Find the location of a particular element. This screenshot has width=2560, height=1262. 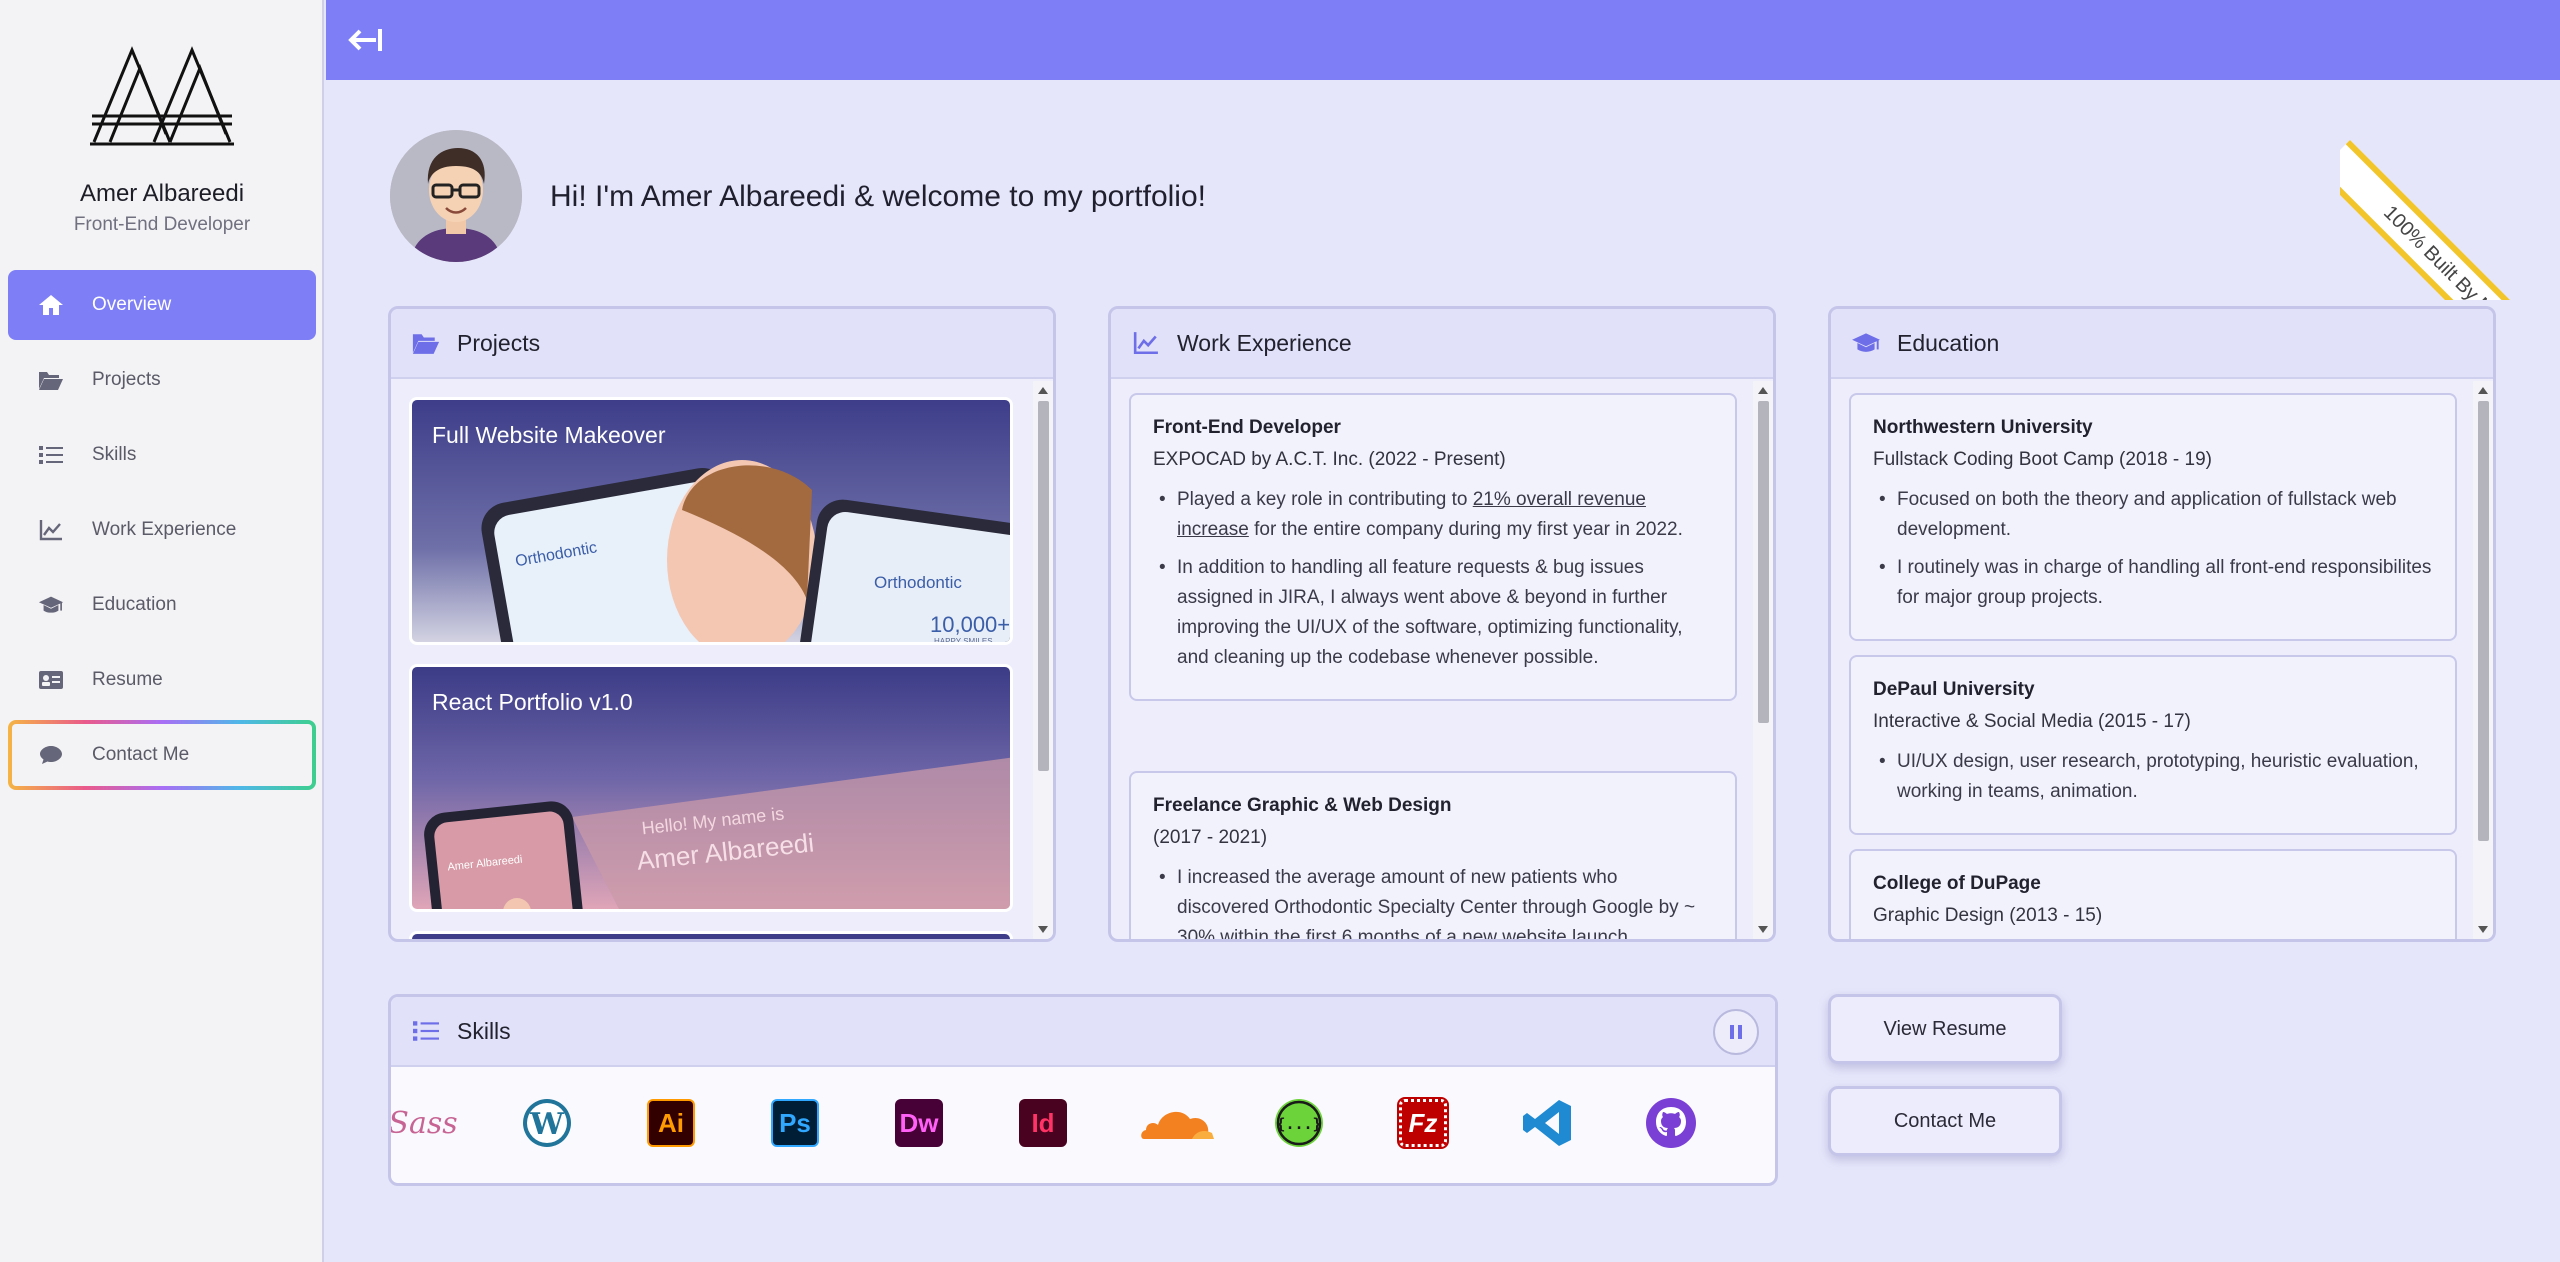

work-scrollbar is located at coordinates (1763, 660).